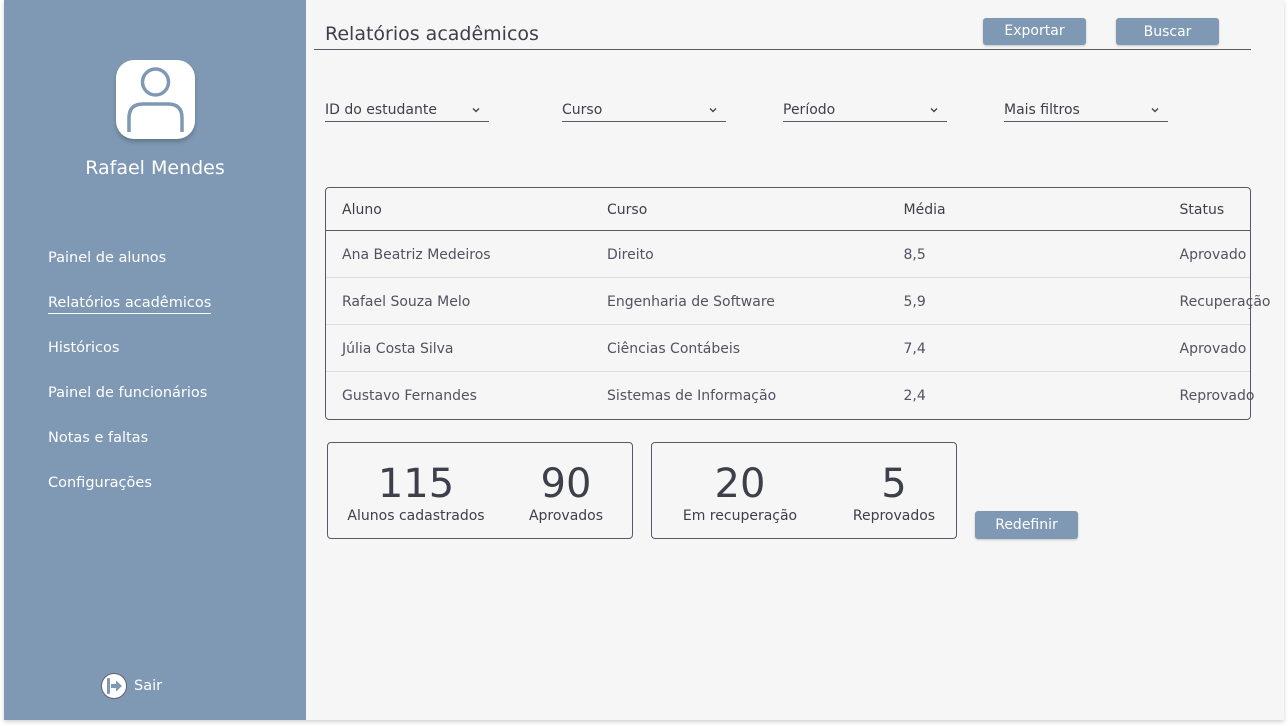 Image resolution: width=1288 pixels, height=728 pixels. What do you see at coordinates (740, 516) in the screenshot?
I see `stat-label: Em recuperação` at bounding box center [740, 516].